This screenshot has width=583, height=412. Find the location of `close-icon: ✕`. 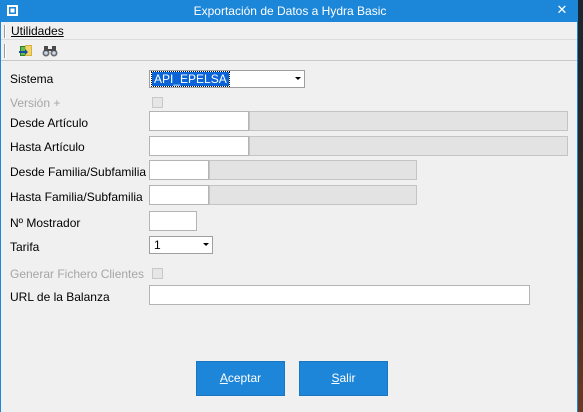

close-icon: ✕ is located at coordinates (562, 9).